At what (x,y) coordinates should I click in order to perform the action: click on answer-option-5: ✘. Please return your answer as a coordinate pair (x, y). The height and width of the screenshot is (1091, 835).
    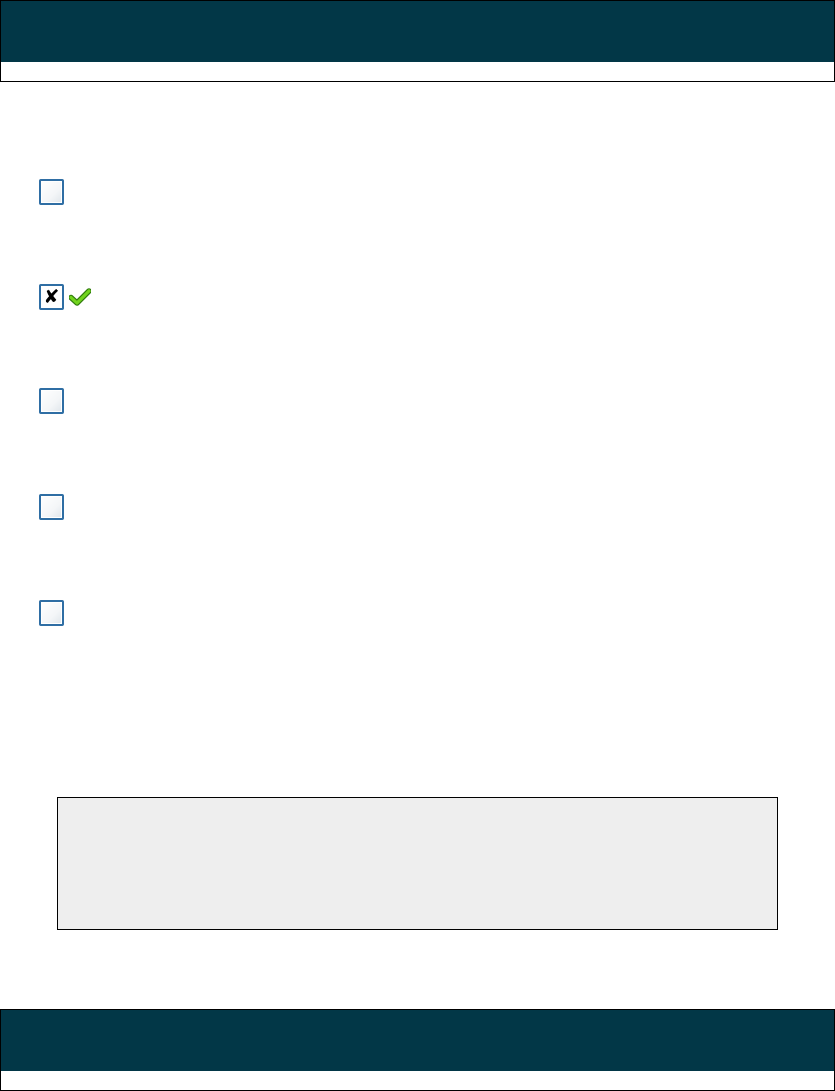
    Looking at the image, I should click on (51, 613).